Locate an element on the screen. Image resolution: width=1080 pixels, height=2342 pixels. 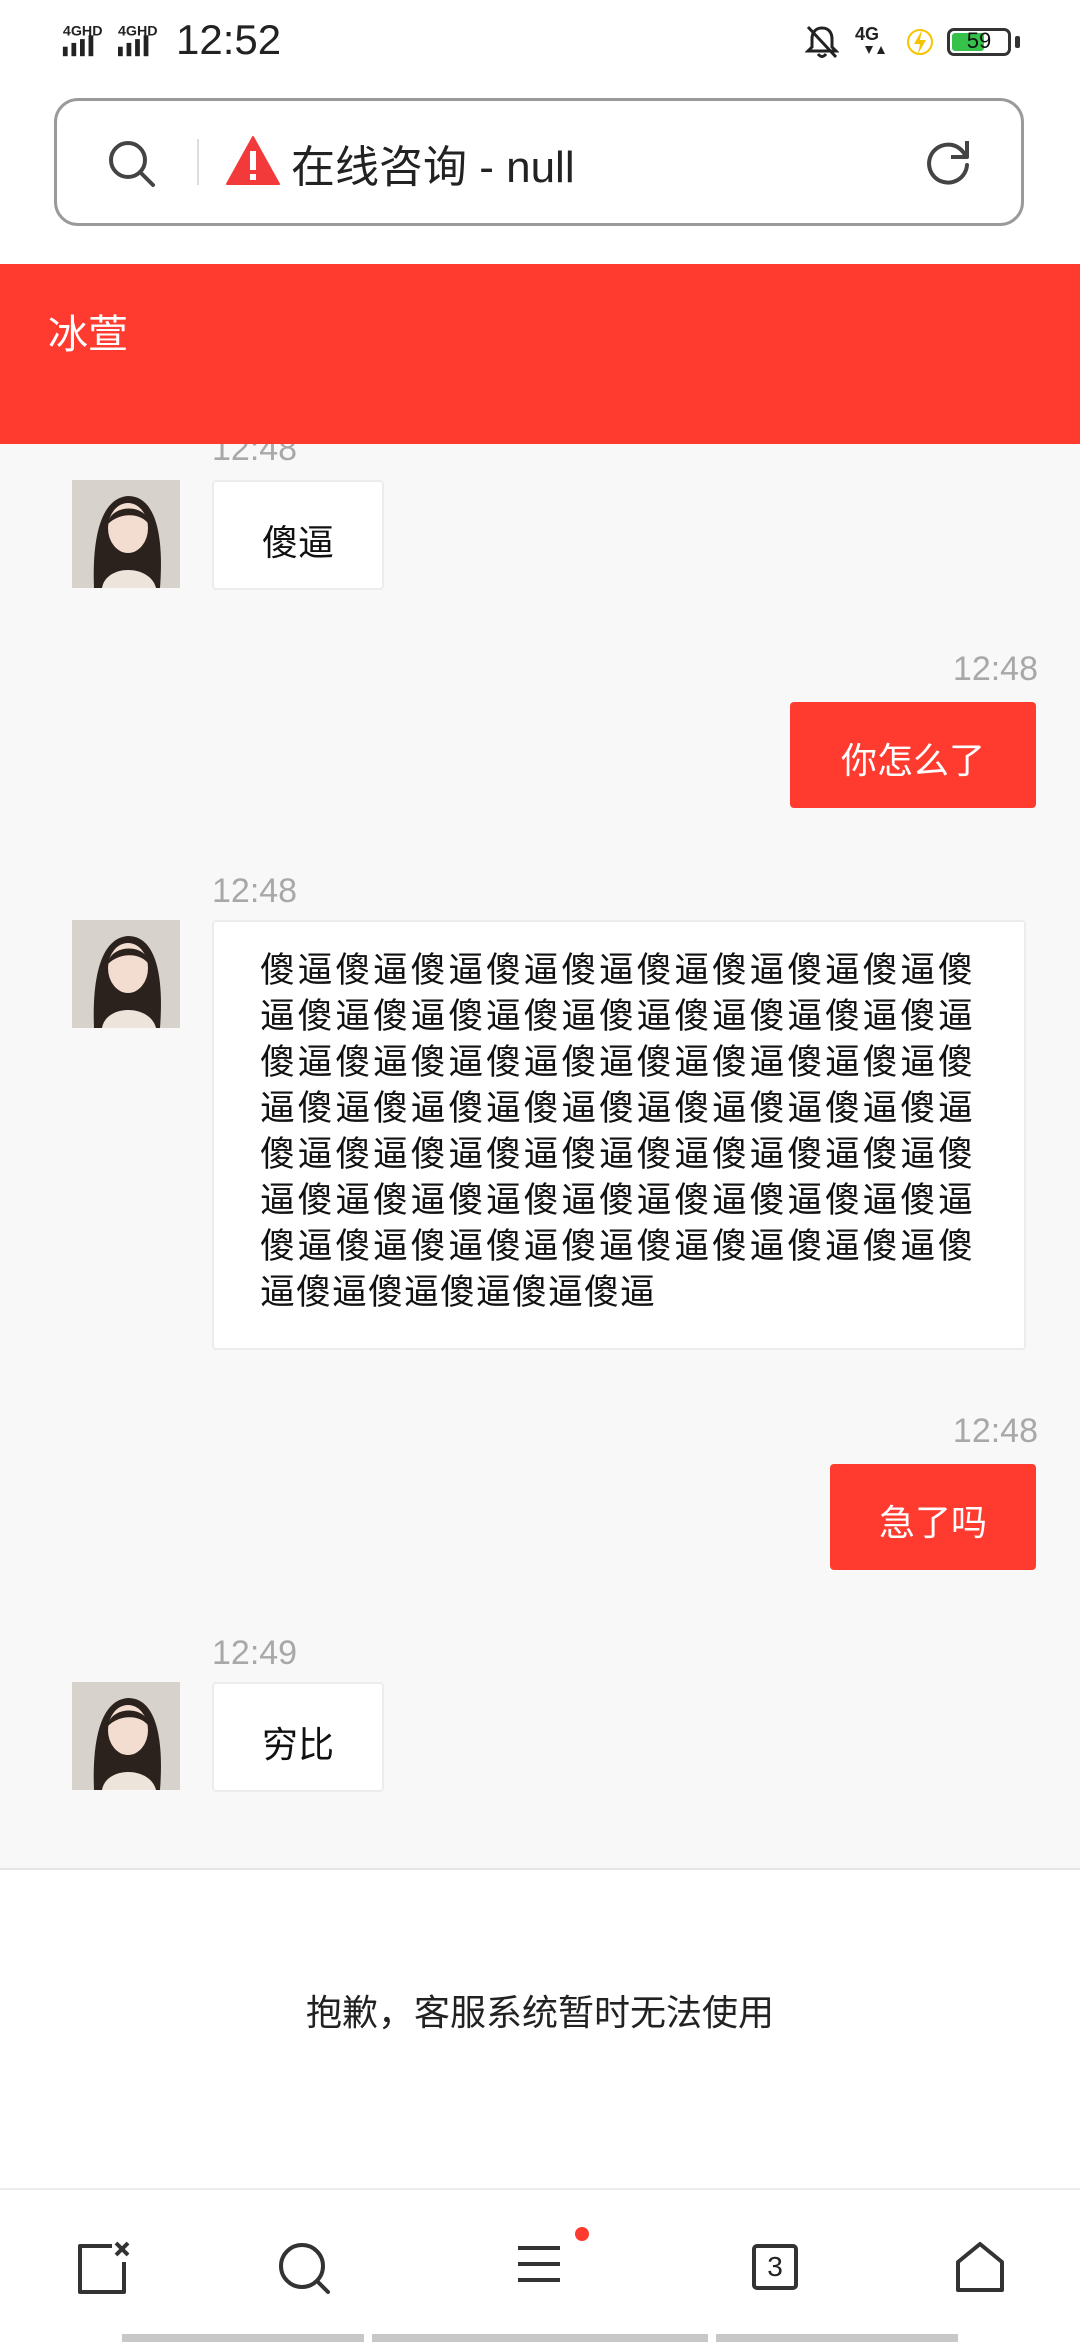
reload-icon is located at coordinates (948, 162).